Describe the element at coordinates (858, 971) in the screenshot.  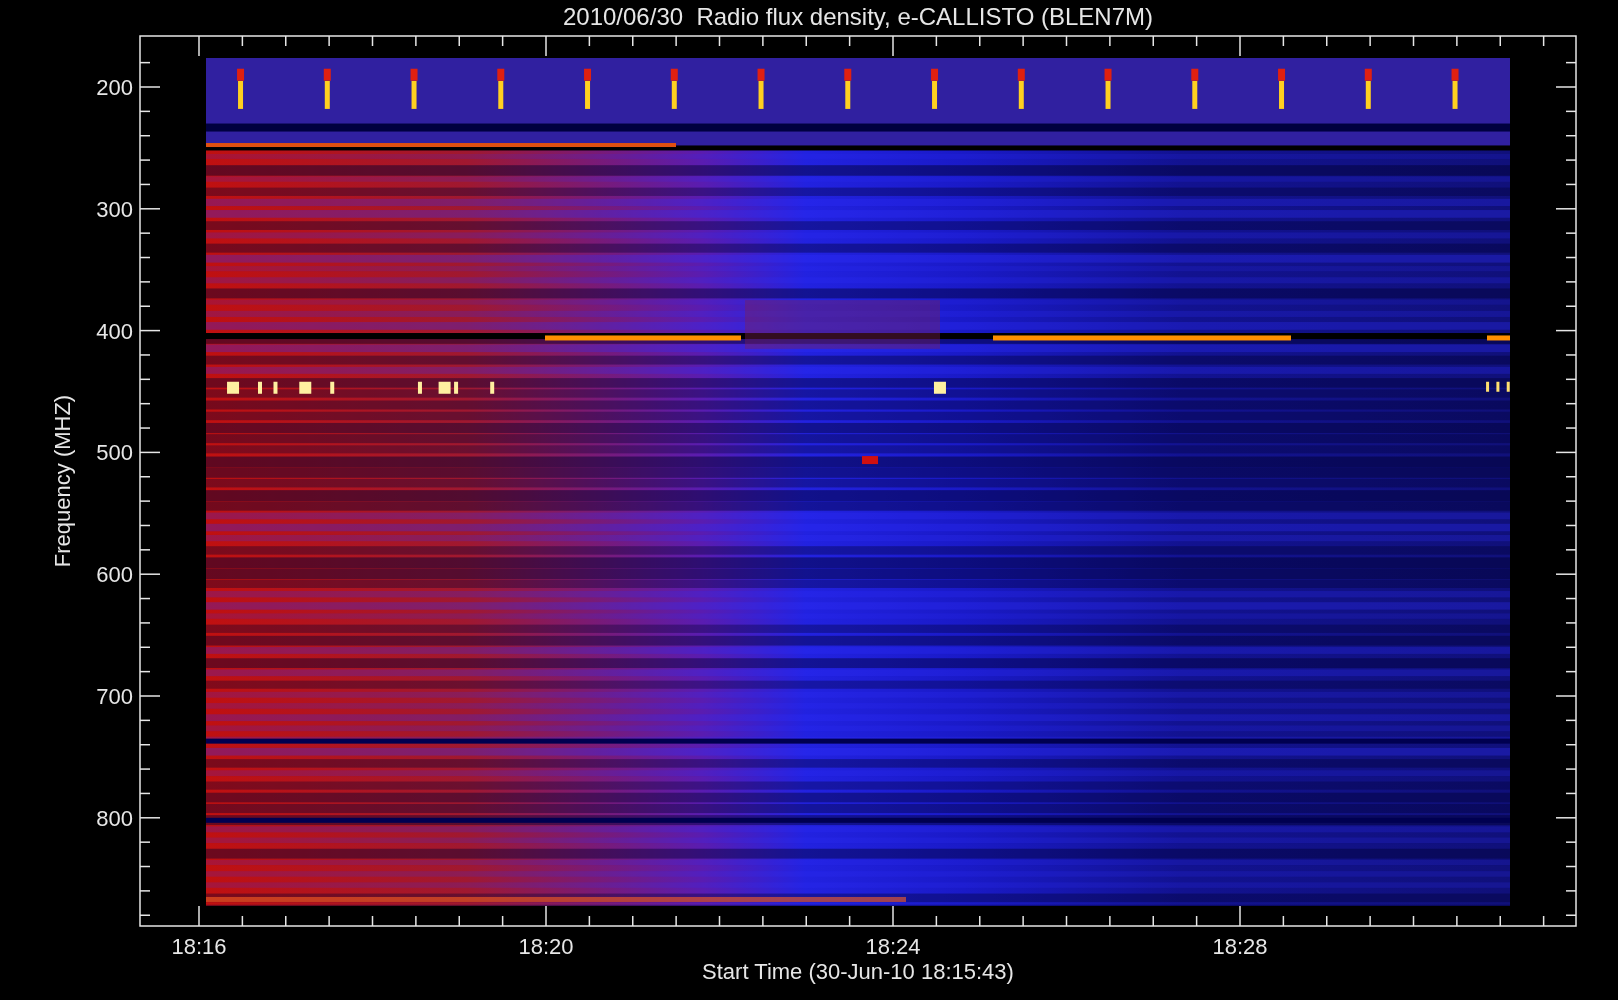
I see `axis-title: Start Time (30-Jun-10 18:15:43)` at that location.